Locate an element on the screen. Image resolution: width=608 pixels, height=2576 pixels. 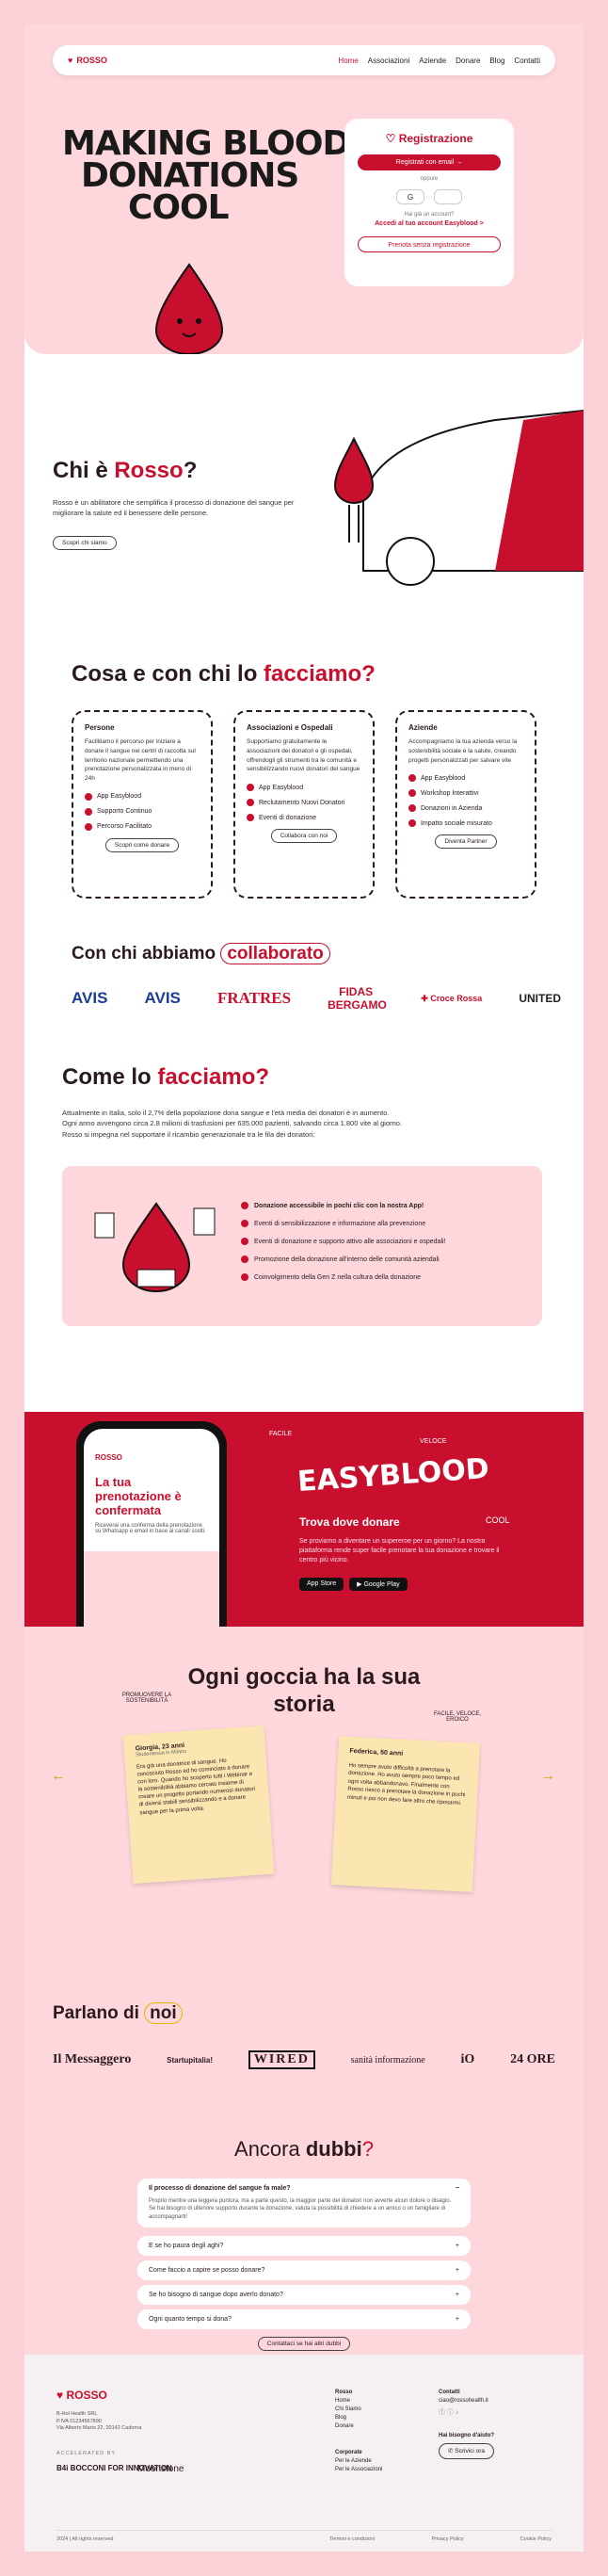
google-login-button: G is located at coordinates (410, 196).